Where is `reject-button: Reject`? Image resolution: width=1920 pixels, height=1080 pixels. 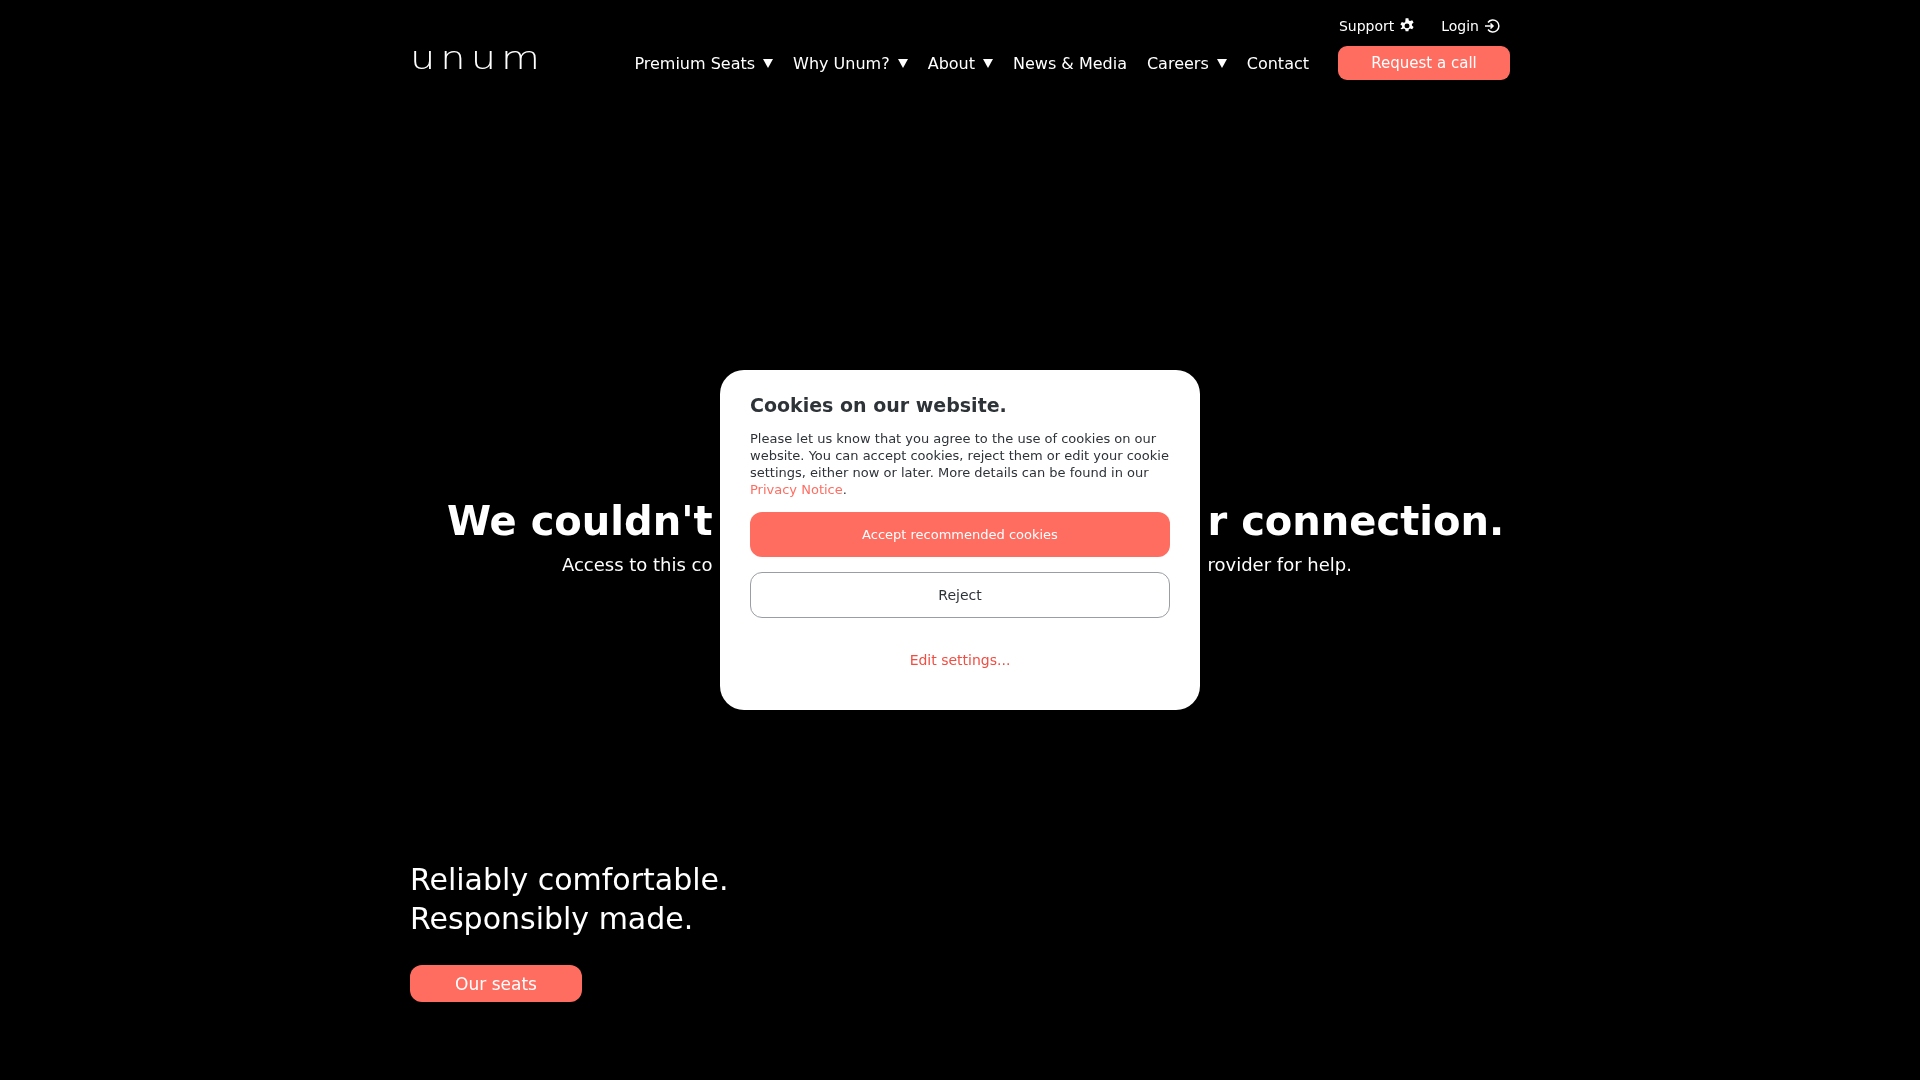 reject-button: Reject is located at coordinates (960, 595).